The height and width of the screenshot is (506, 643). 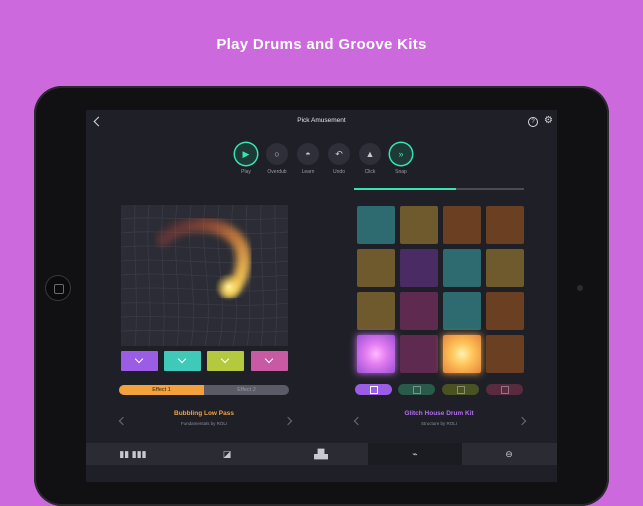 What do you see at coordinates (439, 413) in the screenshot?
I see `kit-name: Glitch House Drum Kit` at bounding box center [439, 413].